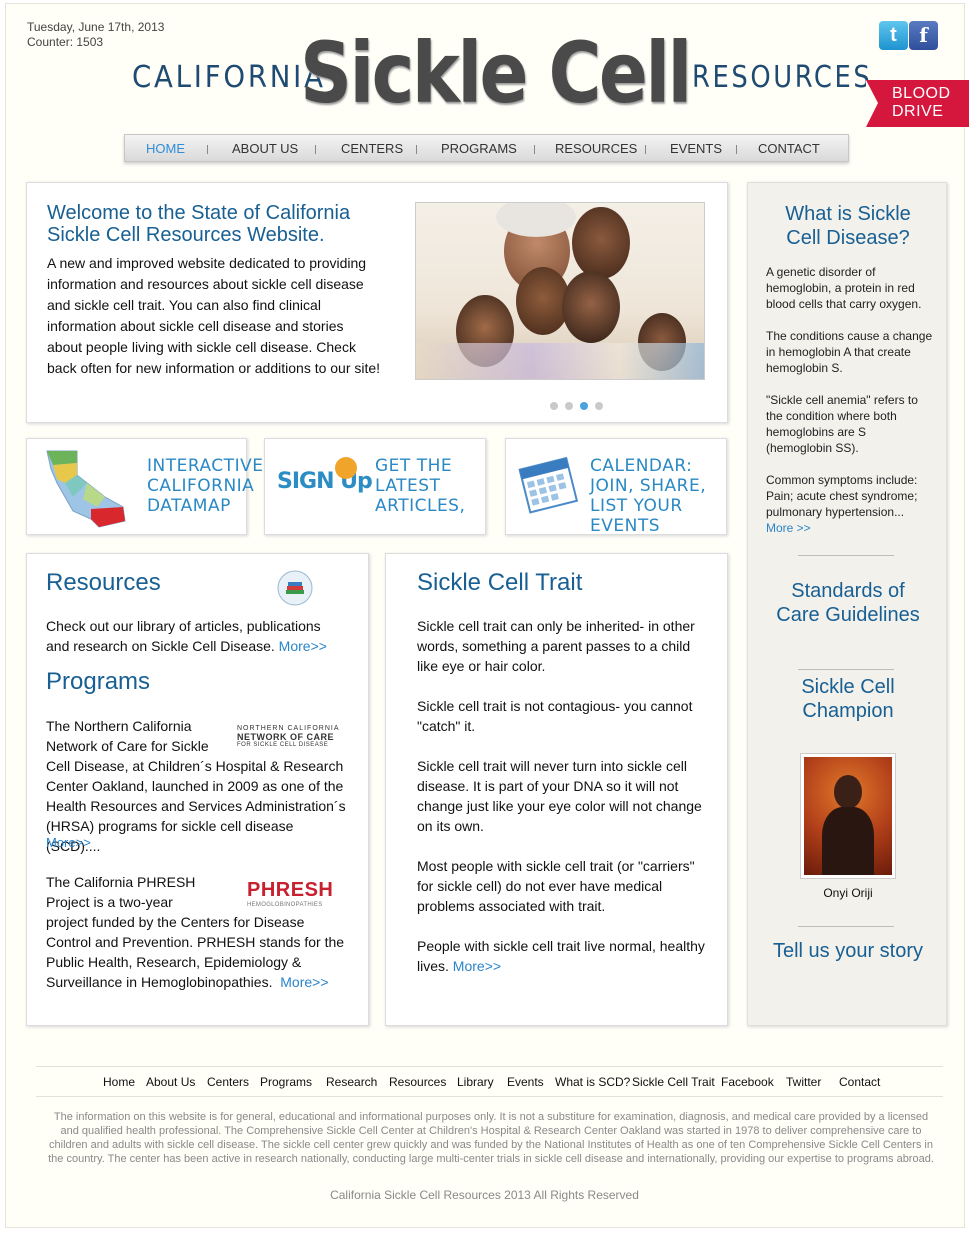 The width and height of the screenshot is (969, 1233). Describe the element at coordinates (673, 1082) in the screenshot. I see `footer-sickle-cell-trait: Sickle Cell Trait` at that location.